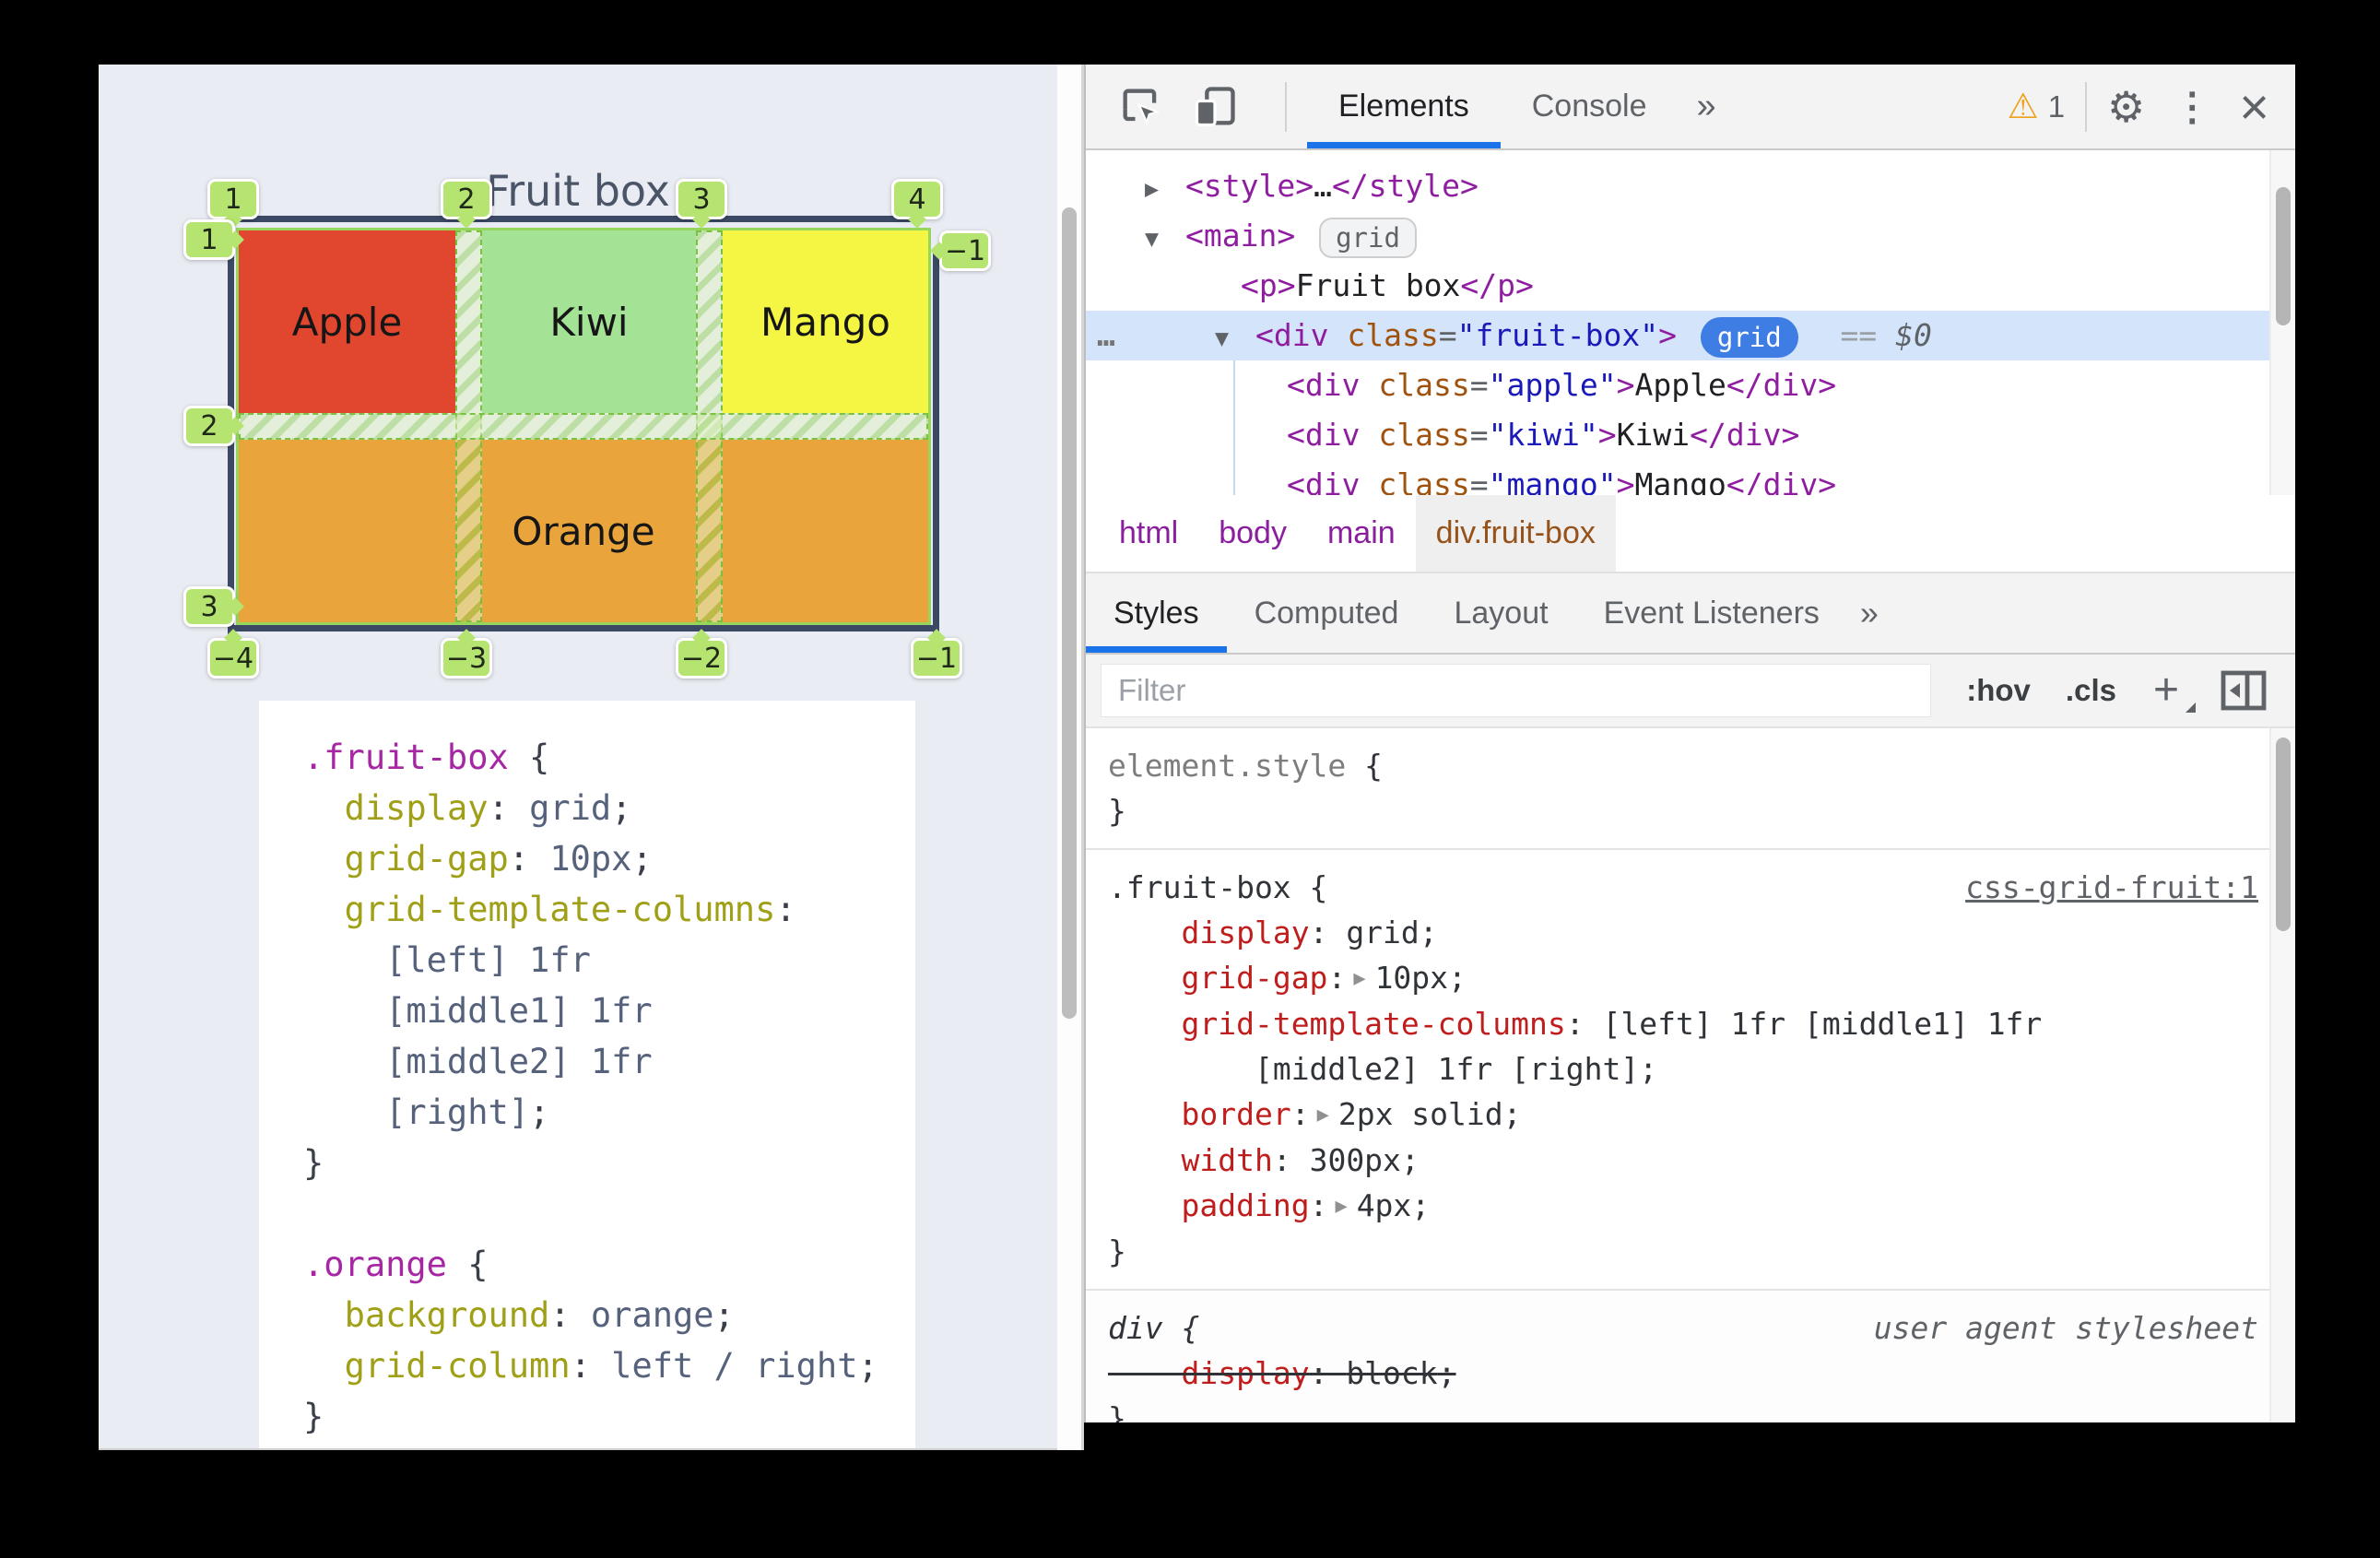 The width and height of the screenshot is (2380, 1558). What do you see at coordinates (1327, 613) in the screenshot?
I see `tab-computed: Computed` at bounding box center [1327, 613].